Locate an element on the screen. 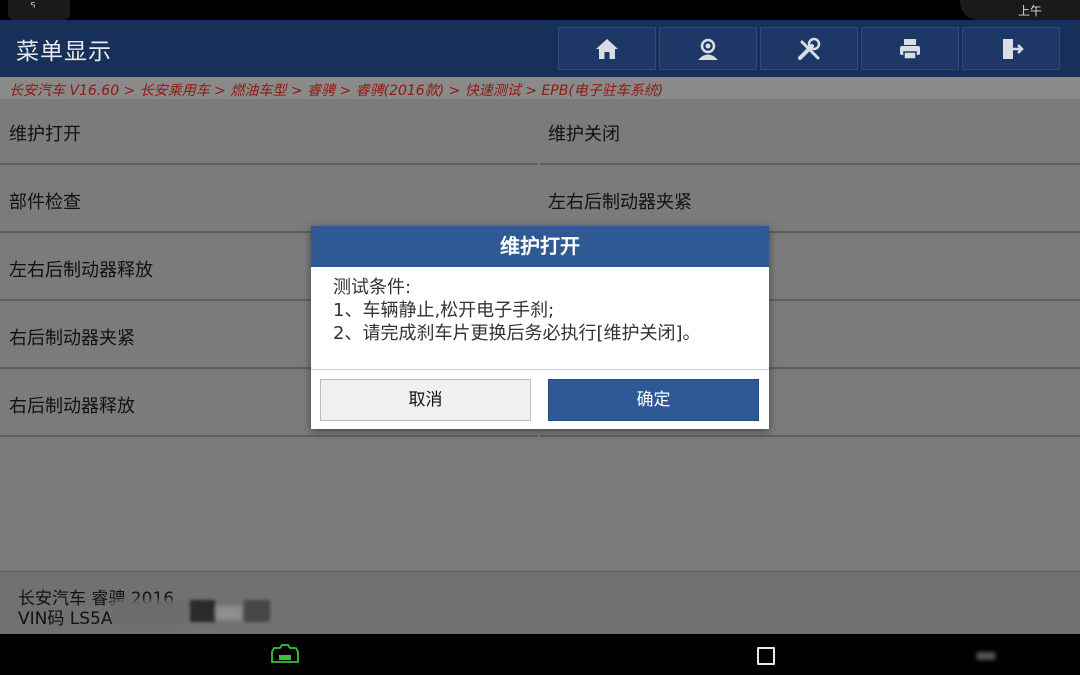  nav-overlay-blur is located at coordinates (986, 656).